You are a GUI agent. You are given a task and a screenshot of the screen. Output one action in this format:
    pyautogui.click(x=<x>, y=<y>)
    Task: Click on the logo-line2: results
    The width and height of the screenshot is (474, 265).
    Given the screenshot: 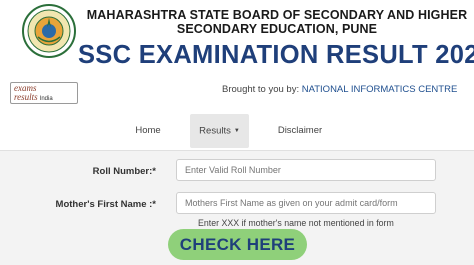 What is the action you would take?
    pyautogui.click(x=26, y=97)
    